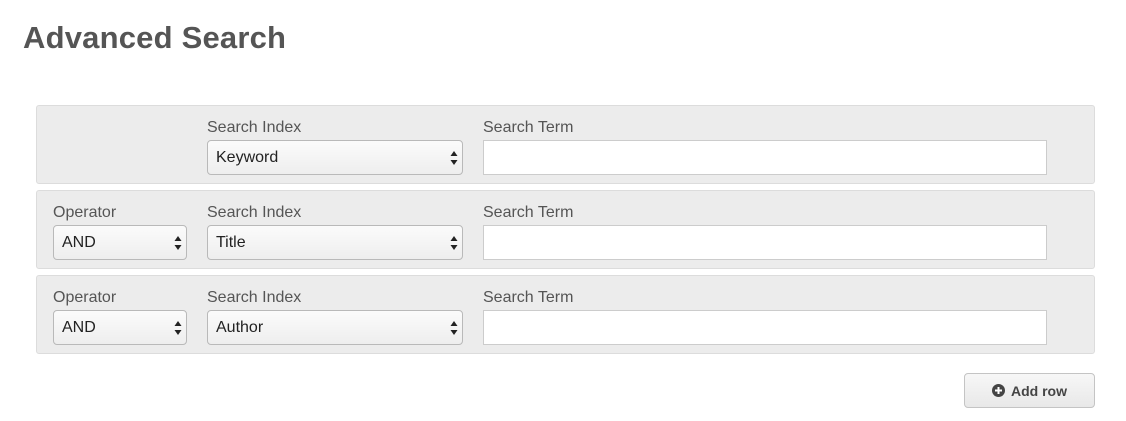 The width and height of the screenshot is (1126, 421). I want to click on search-index-select: Author, so click(335, 327).